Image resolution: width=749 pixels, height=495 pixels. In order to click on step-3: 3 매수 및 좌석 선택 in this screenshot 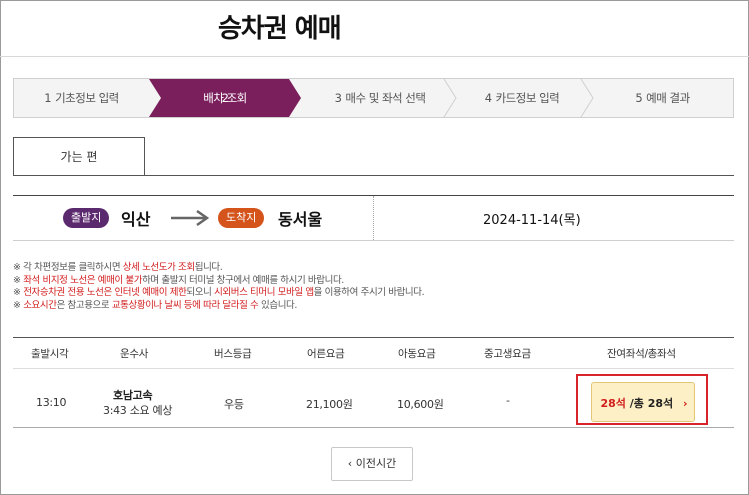, I will do `click(380, 98)`.